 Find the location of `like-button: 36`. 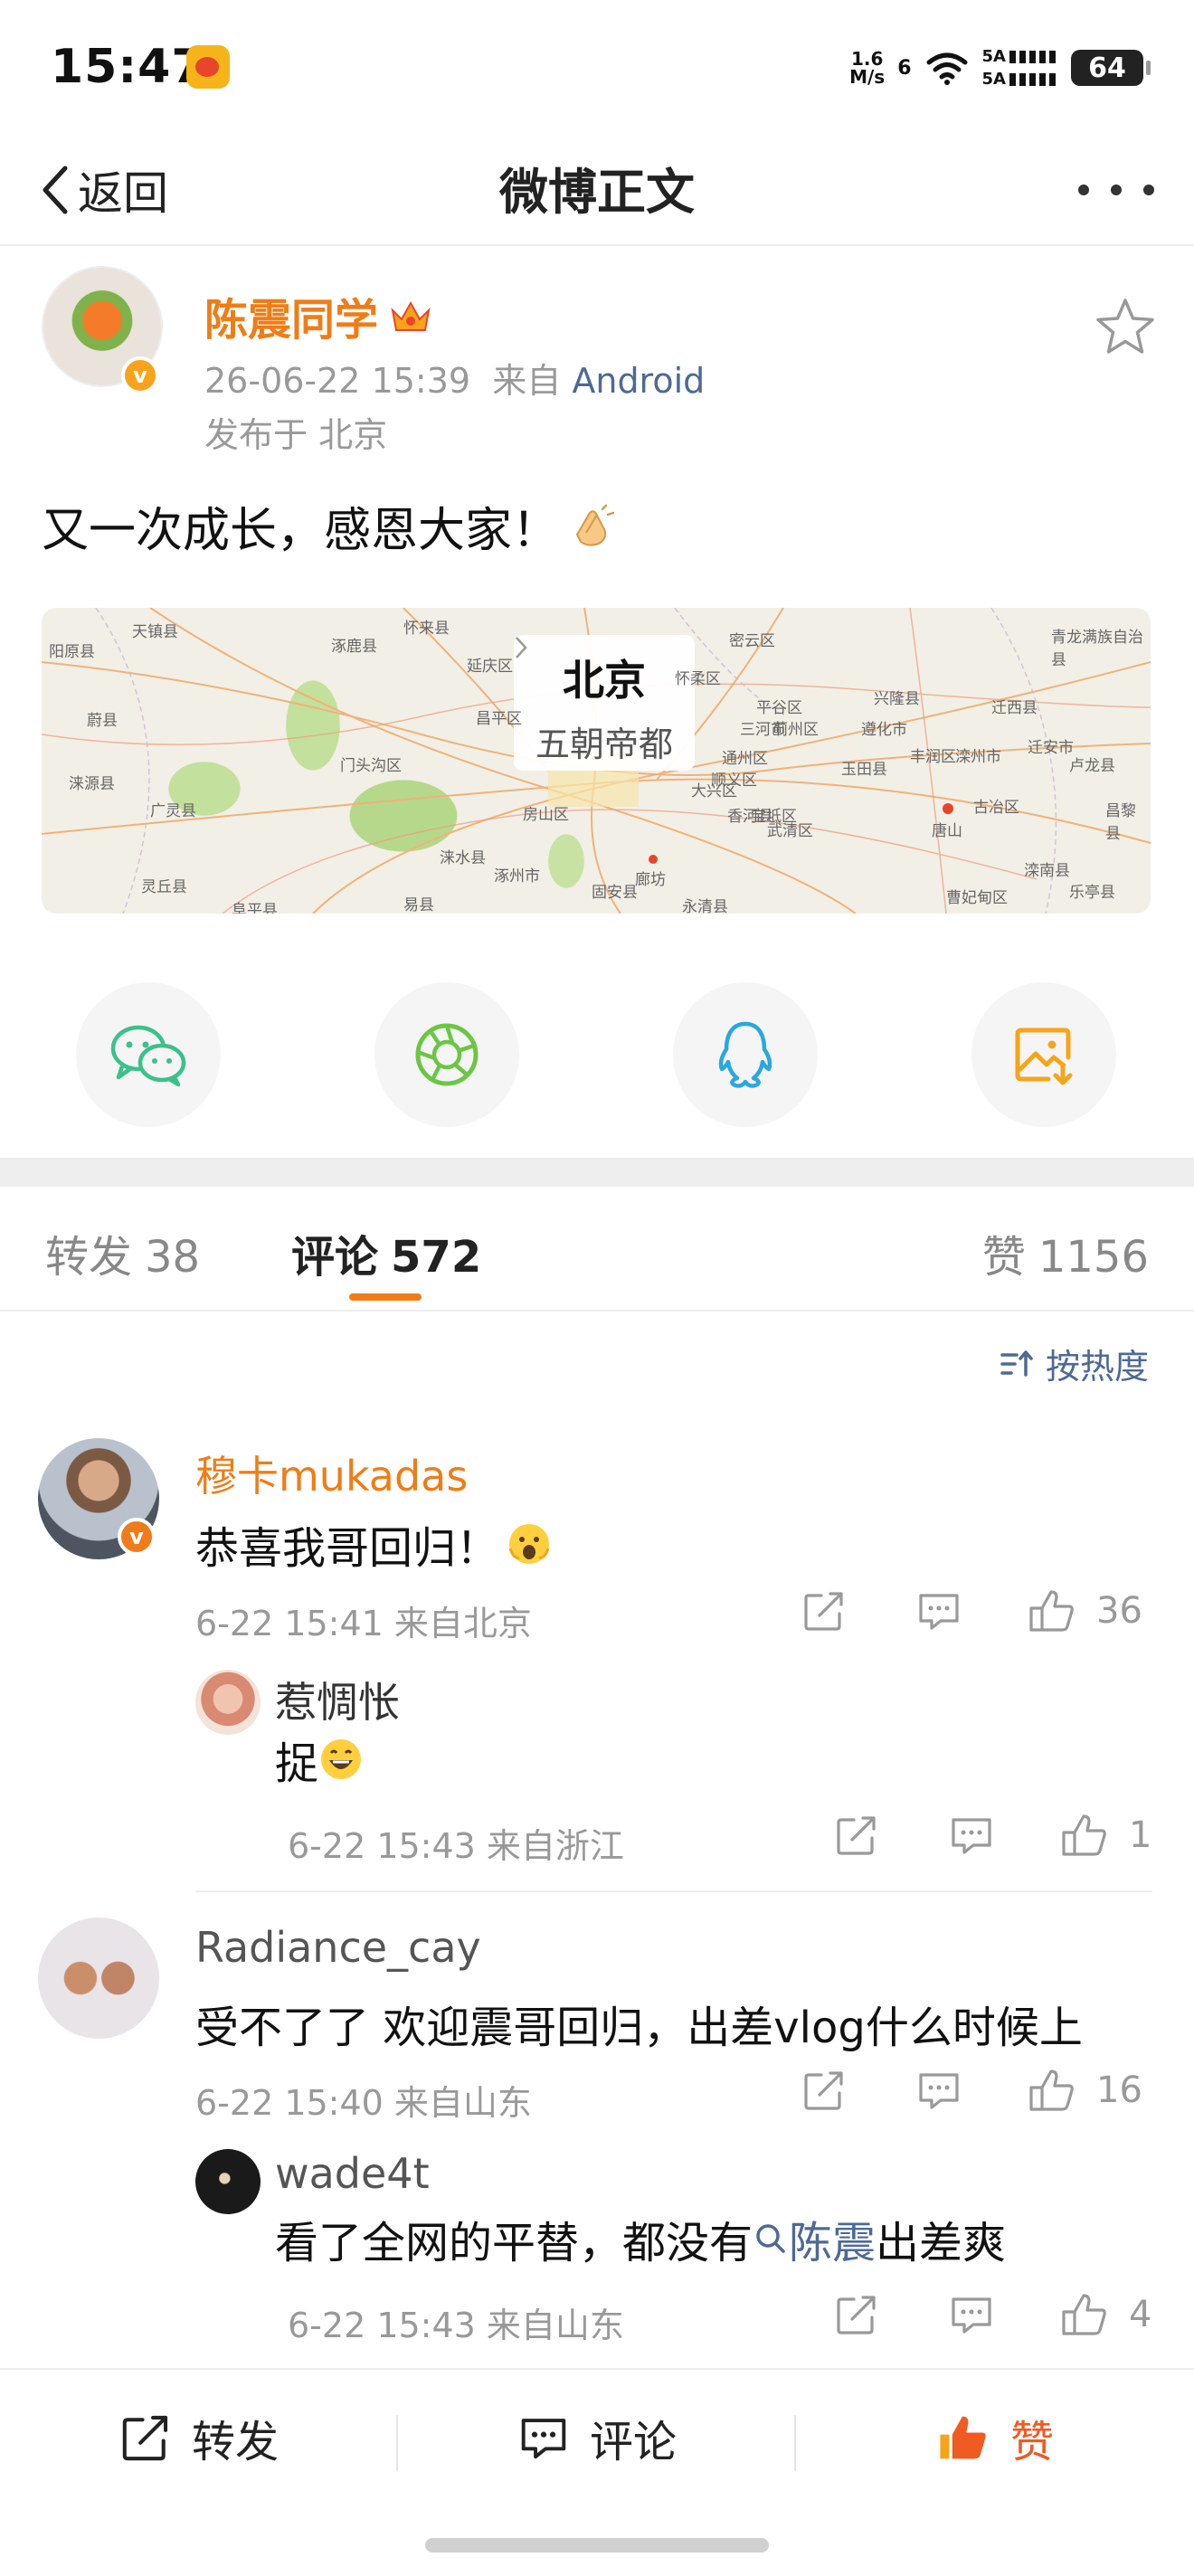

like-button: 36 is located at coordinates (1085, 1611).